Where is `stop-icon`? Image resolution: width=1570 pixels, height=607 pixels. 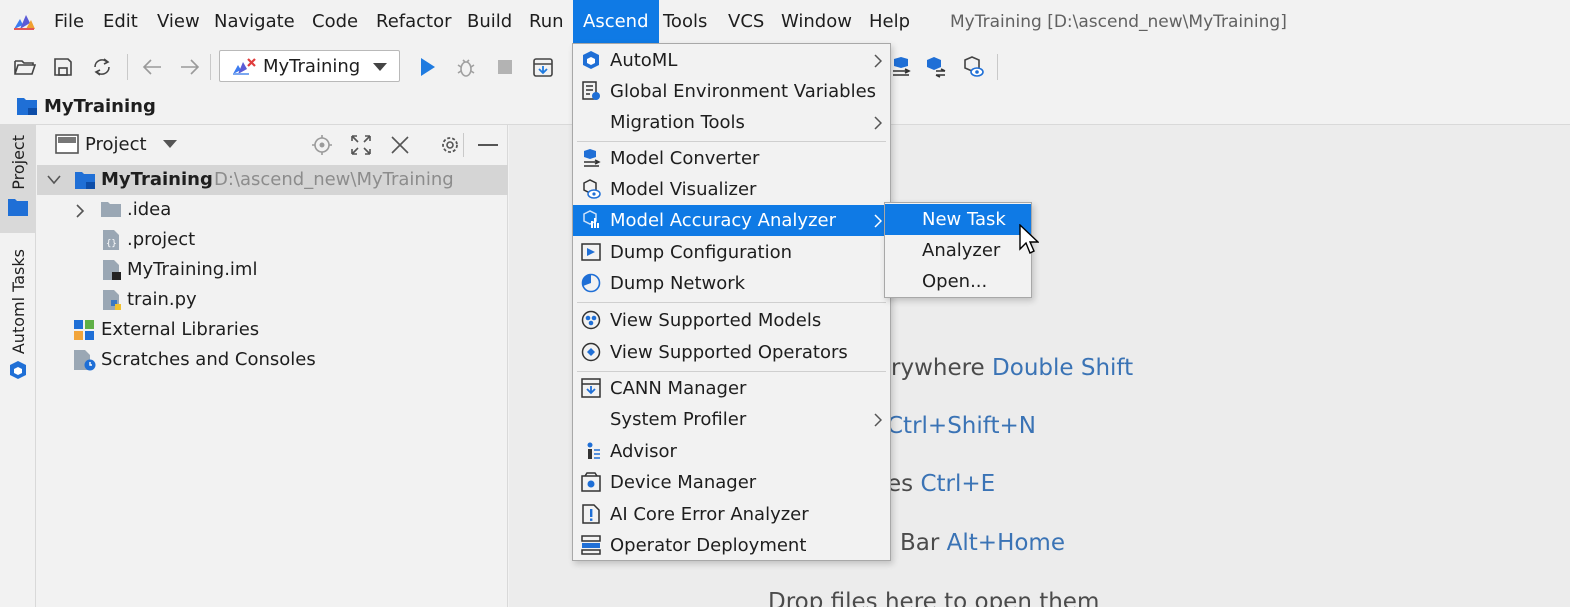 stop-icon is located at coordinates (505, 67).